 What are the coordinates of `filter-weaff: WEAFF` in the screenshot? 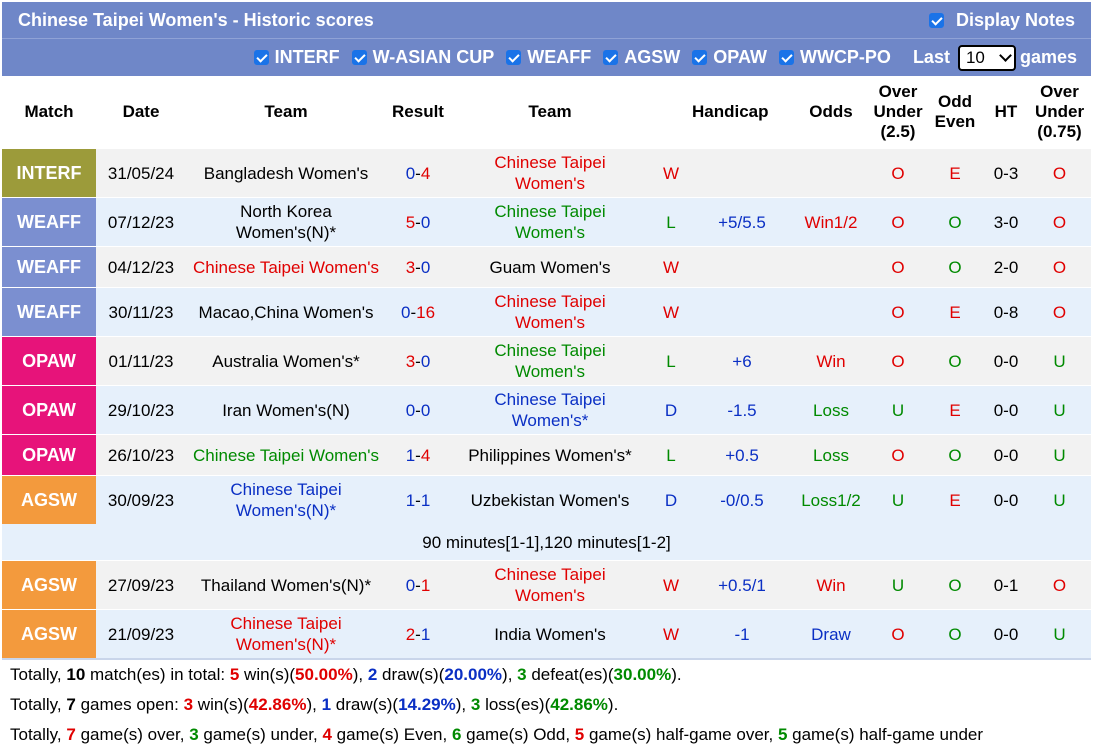 It's located at (548, 57).